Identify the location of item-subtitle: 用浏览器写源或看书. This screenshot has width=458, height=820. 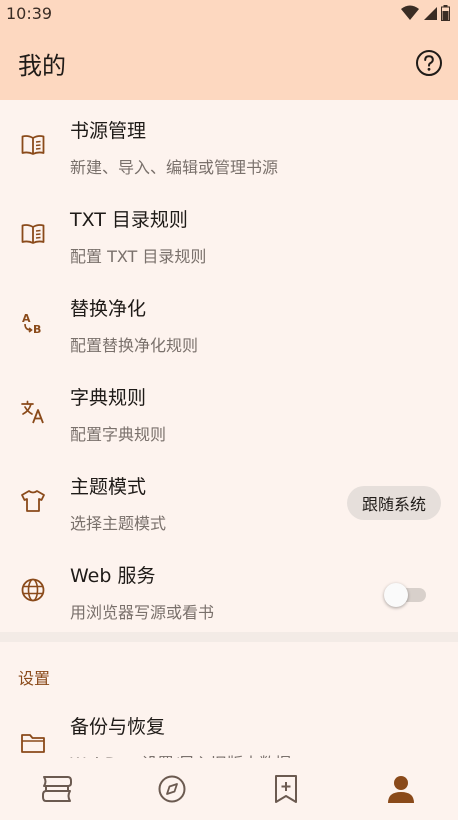
(142, 612).